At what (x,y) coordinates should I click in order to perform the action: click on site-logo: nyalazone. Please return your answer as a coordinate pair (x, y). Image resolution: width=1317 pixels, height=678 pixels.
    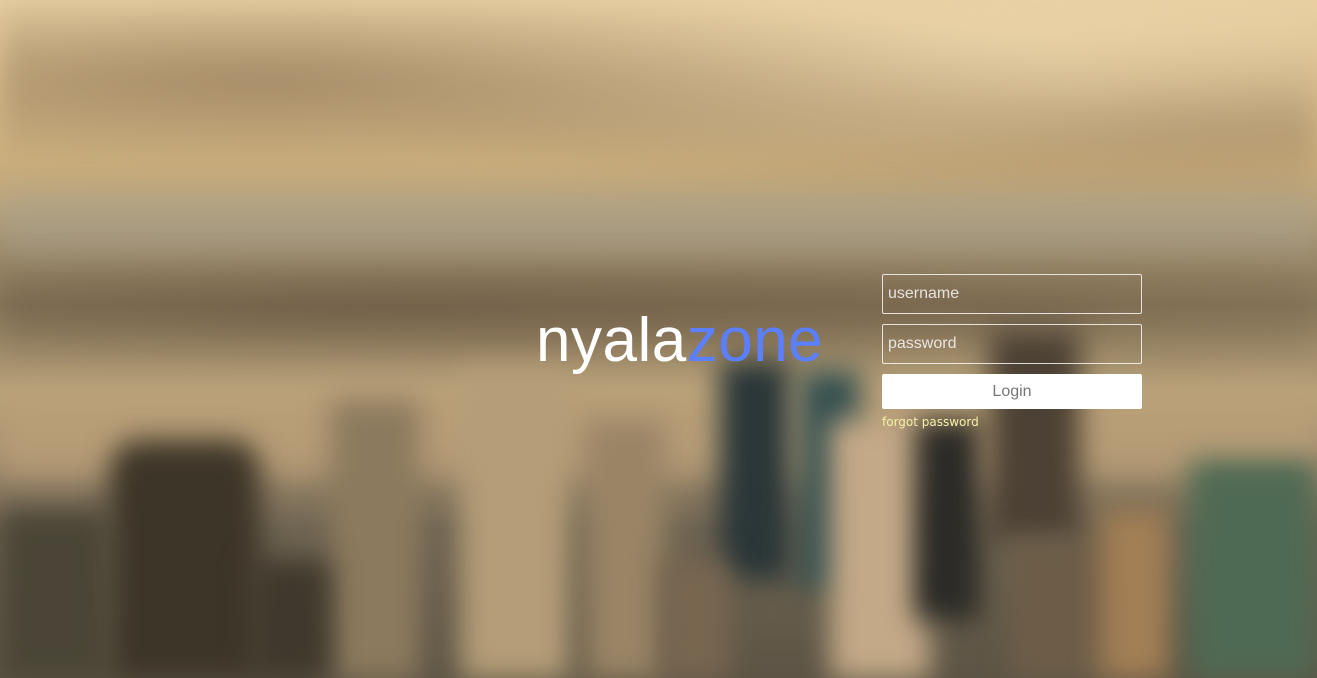
    Looking at the image, I should click on (679, 341).